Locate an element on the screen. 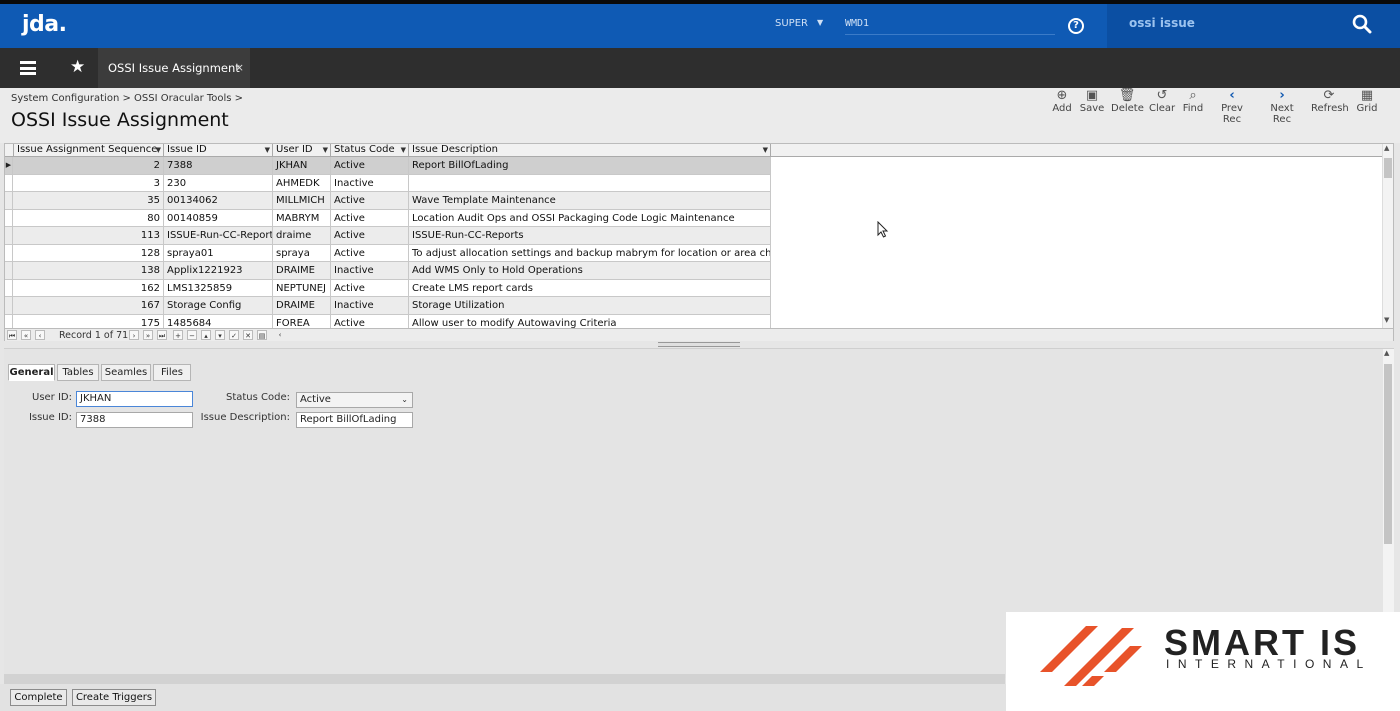  cell-issue-id: ISSUE-Run-CC-Reports is located at coordinates (218, 235).